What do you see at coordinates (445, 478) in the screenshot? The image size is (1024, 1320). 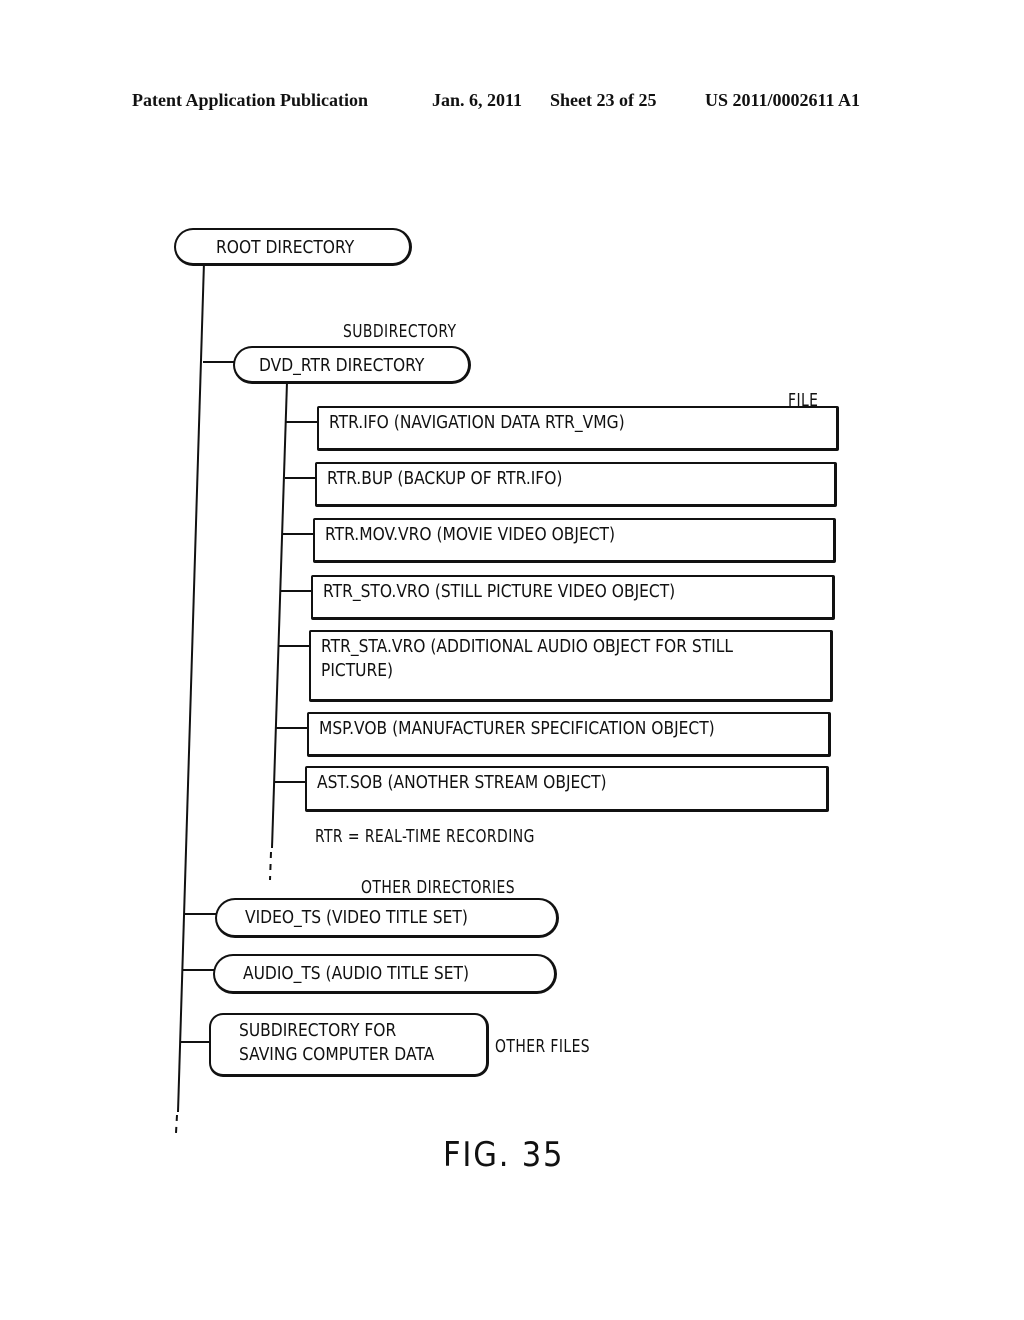 I see `file-rtr-bup-label: RTR.BUP (BACKUP OF RTR.IFO)` at bounding box center [445, 478].